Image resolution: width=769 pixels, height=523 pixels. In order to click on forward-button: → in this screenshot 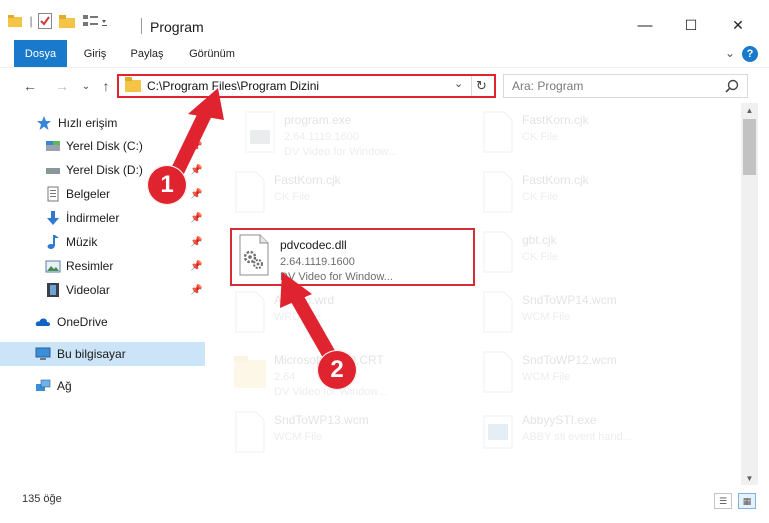, I will do `click(62, 86)`.